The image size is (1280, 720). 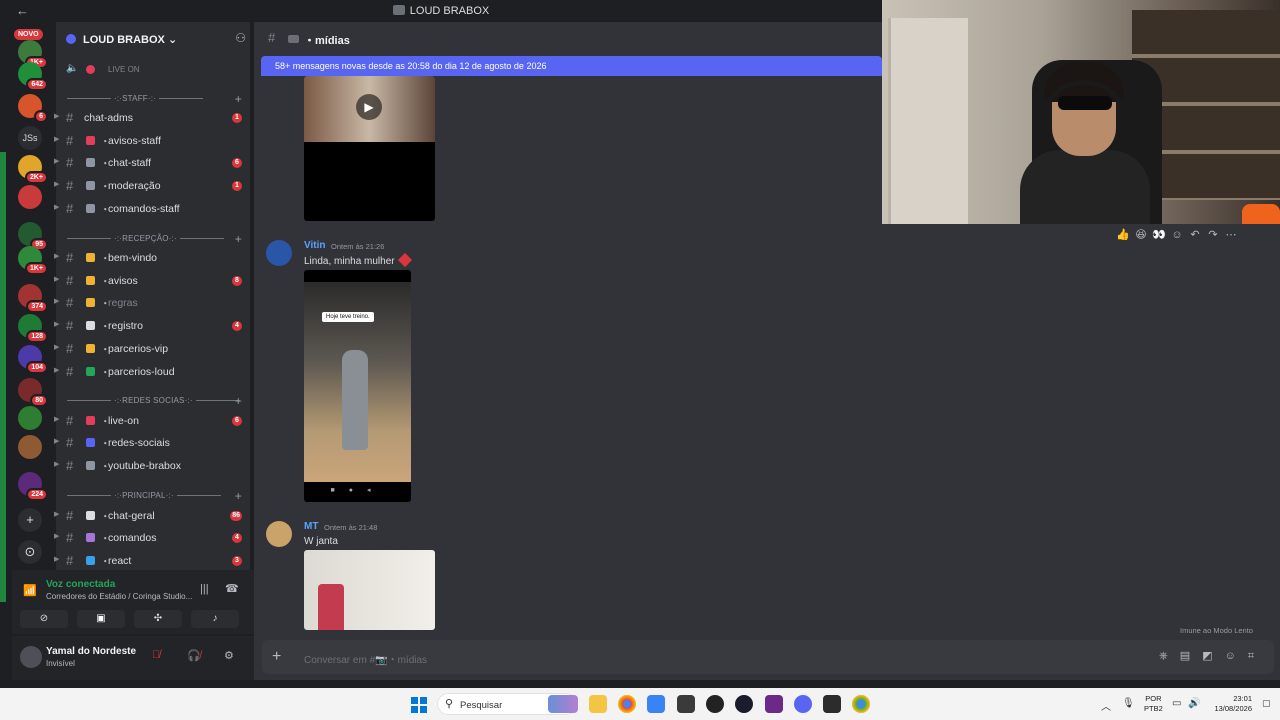 I want to click on add-reaction-icon: ☺, so click(x=1177, y=235).